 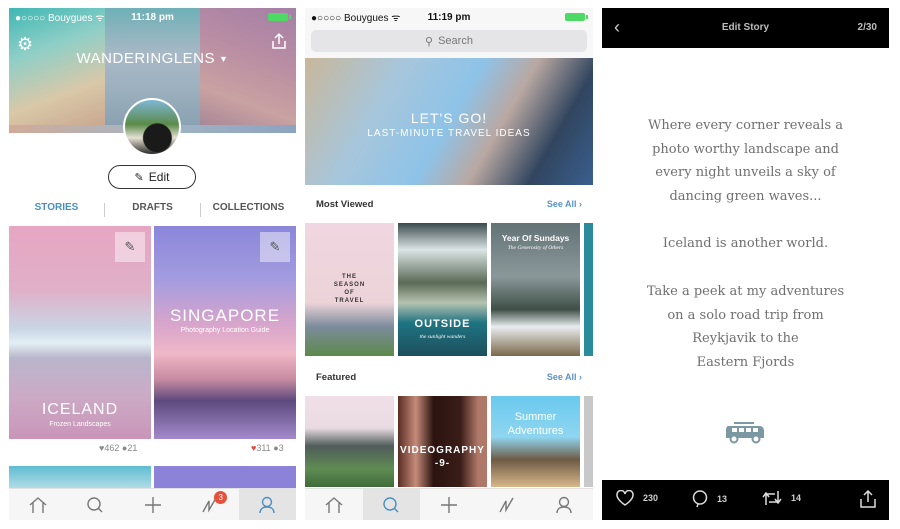 I want to click on repost-icon, so click(x=772, y=498).